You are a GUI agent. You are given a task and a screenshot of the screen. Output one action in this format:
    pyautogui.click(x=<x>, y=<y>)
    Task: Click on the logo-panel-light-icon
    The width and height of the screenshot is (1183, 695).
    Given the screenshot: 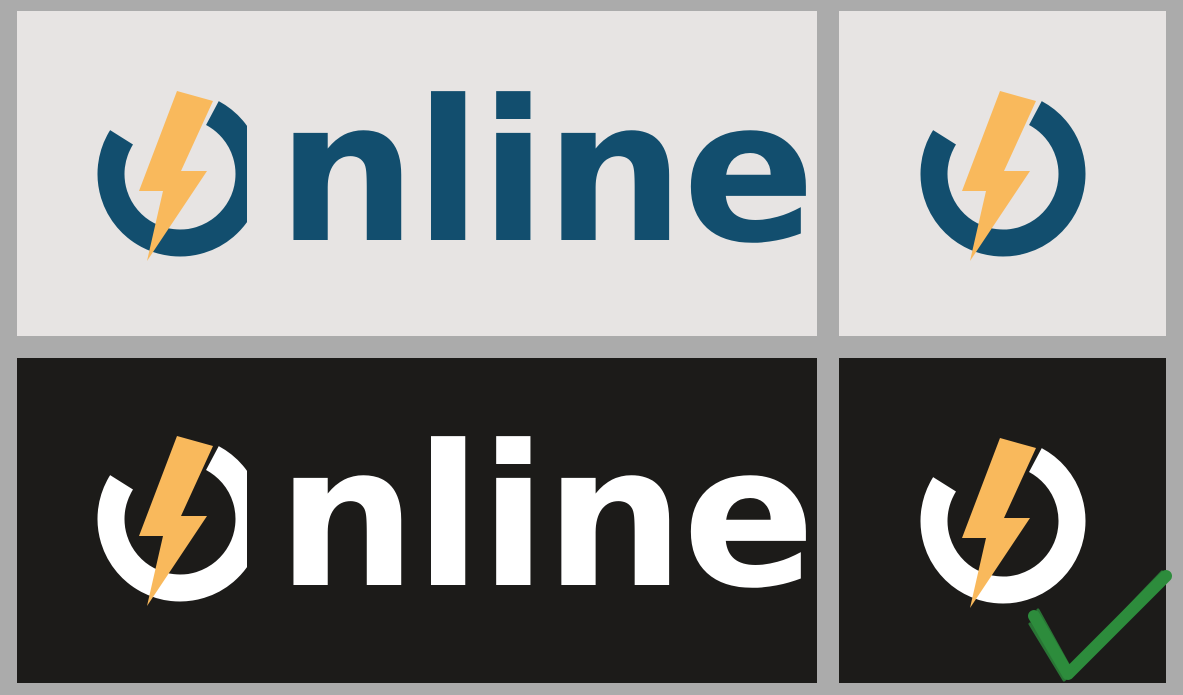 What is the action you would take?
    pyautogui.click(x=1002, y=173)
    